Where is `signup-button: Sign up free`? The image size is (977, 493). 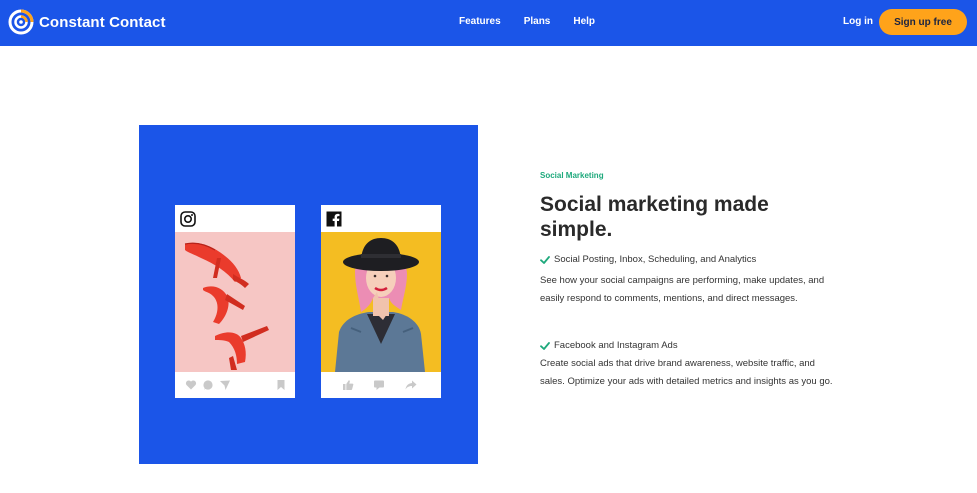 signup-button: Sign up free is located at coordinates (923, 22).